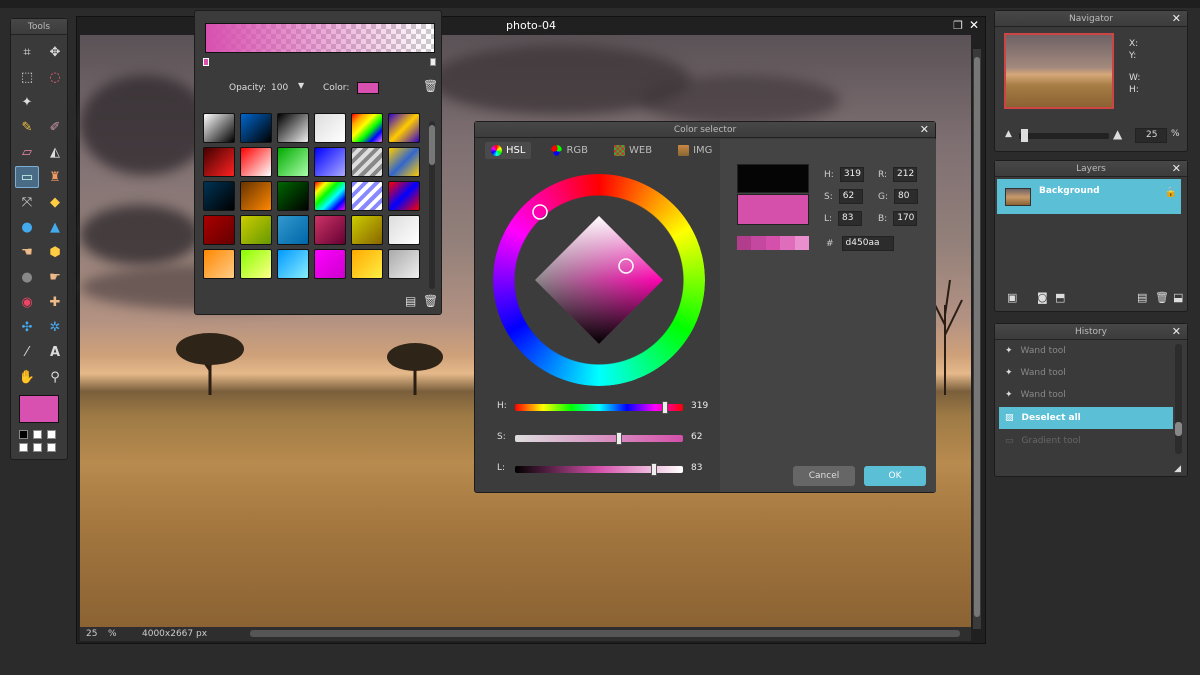  I want to click on wand-icon: ✦, so click(27, 102).